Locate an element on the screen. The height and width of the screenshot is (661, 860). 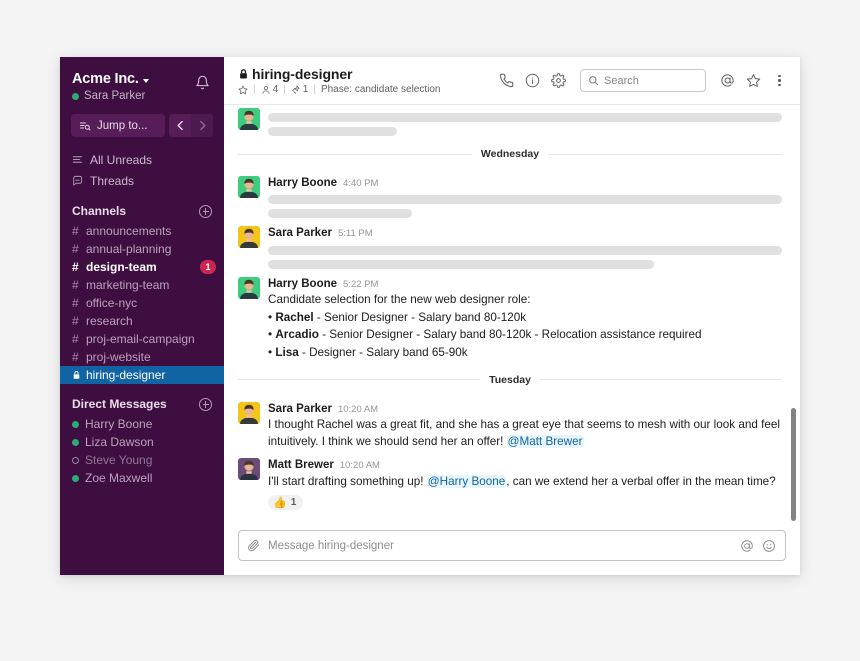
dms-section-header: Direct Messages is located at coordinates (142, 404).